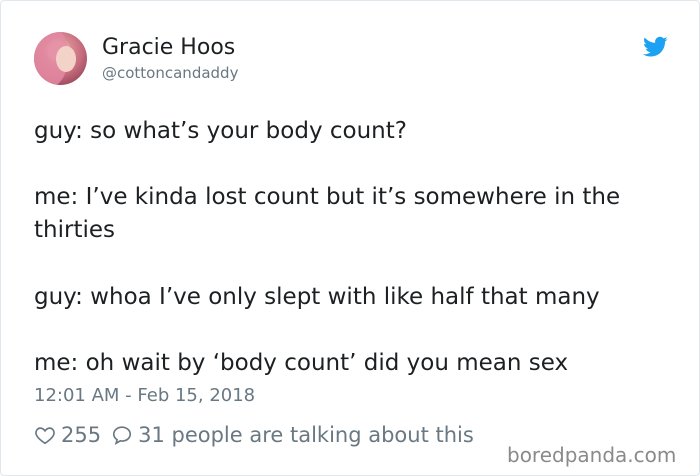 The width and height of the screenshot is (700, 476). Describe the element at coordinates (66, 59) in the screenshot. I see `avatar-face` at that location.